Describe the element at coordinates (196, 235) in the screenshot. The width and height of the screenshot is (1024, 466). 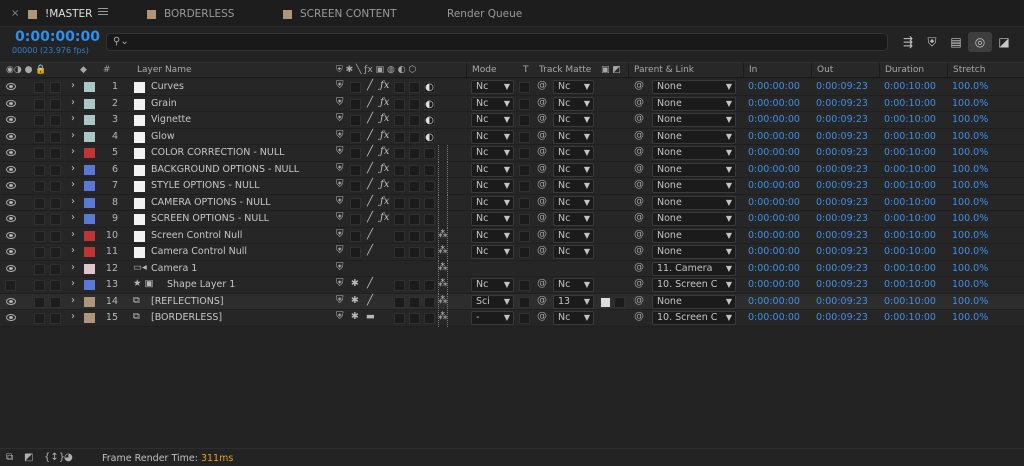
I see `layer-name: Screen Control Null` at that location.